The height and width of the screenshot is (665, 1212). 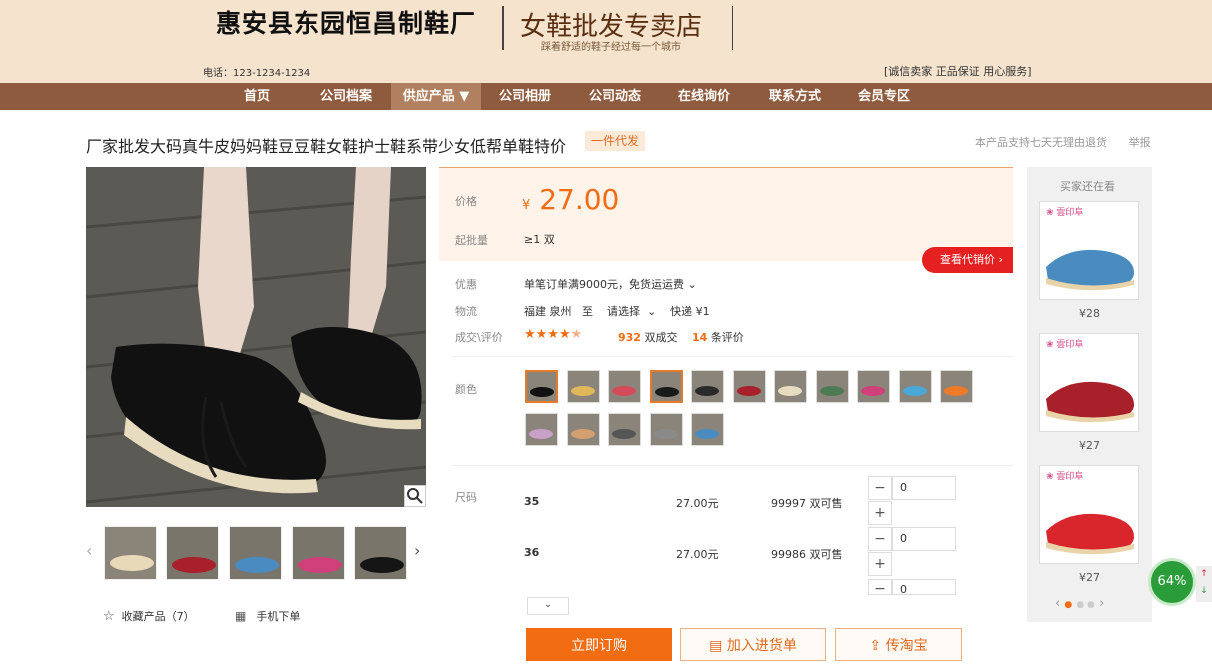 I want to click on dropship-badge: 一件代发, so click(x=615, y=141).